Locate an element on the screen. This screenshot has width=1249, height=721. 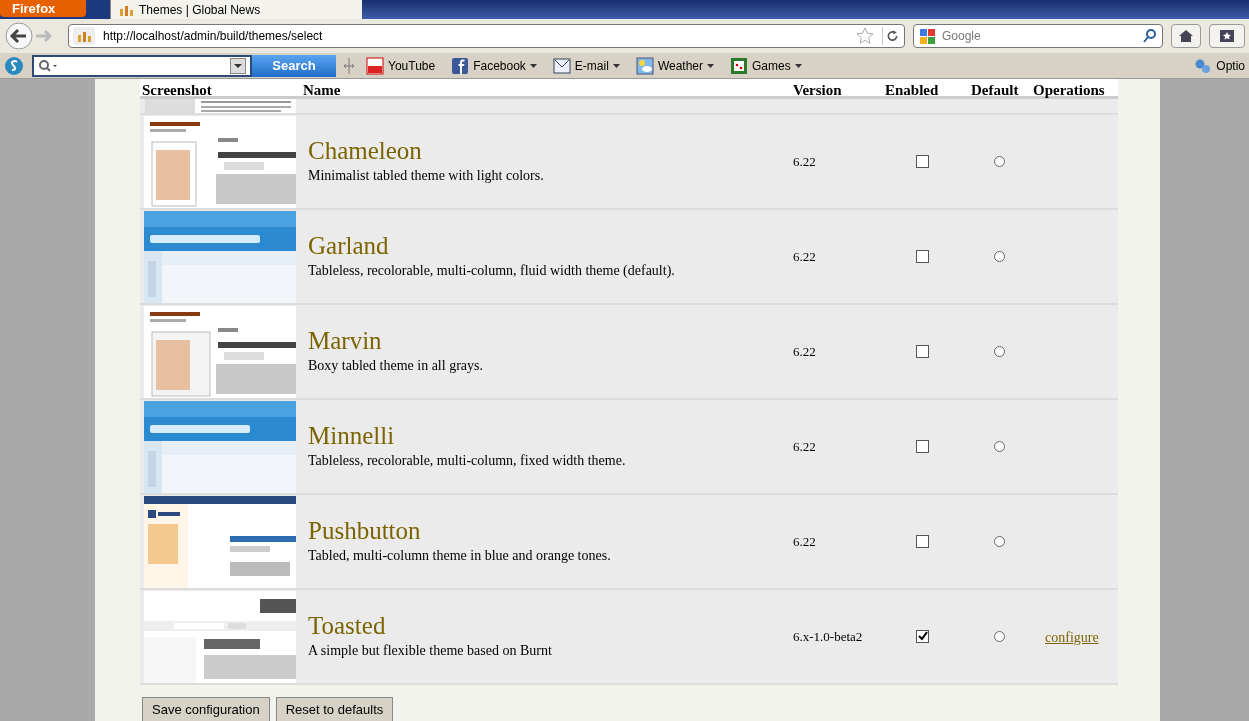
theme-description: Tabled, multi-column theme in blue and orange tones. is located at coordinates (460, 556).